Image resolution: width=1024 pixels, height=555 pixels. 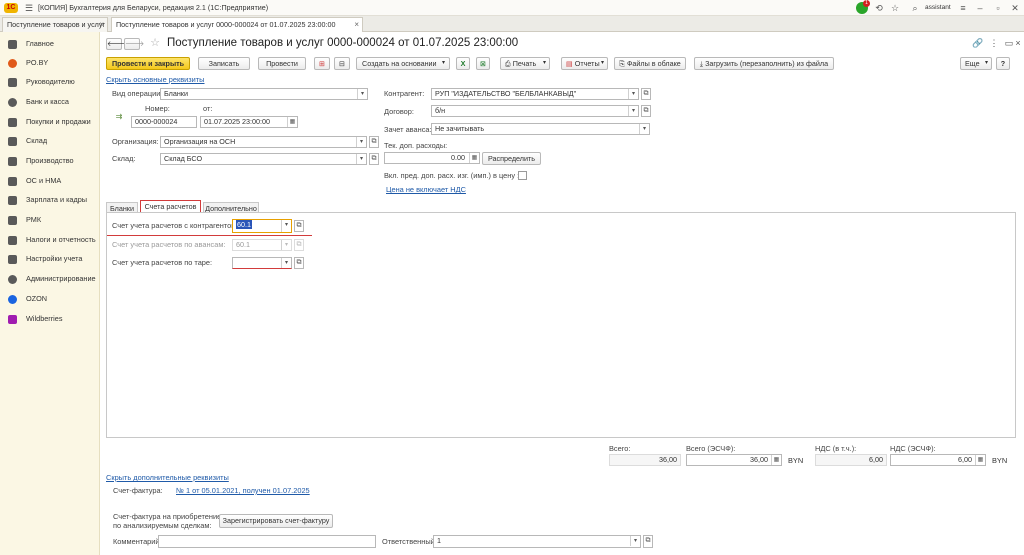 I want to click on sidebar-item-pos: РМК, so click(x=50, y=220).